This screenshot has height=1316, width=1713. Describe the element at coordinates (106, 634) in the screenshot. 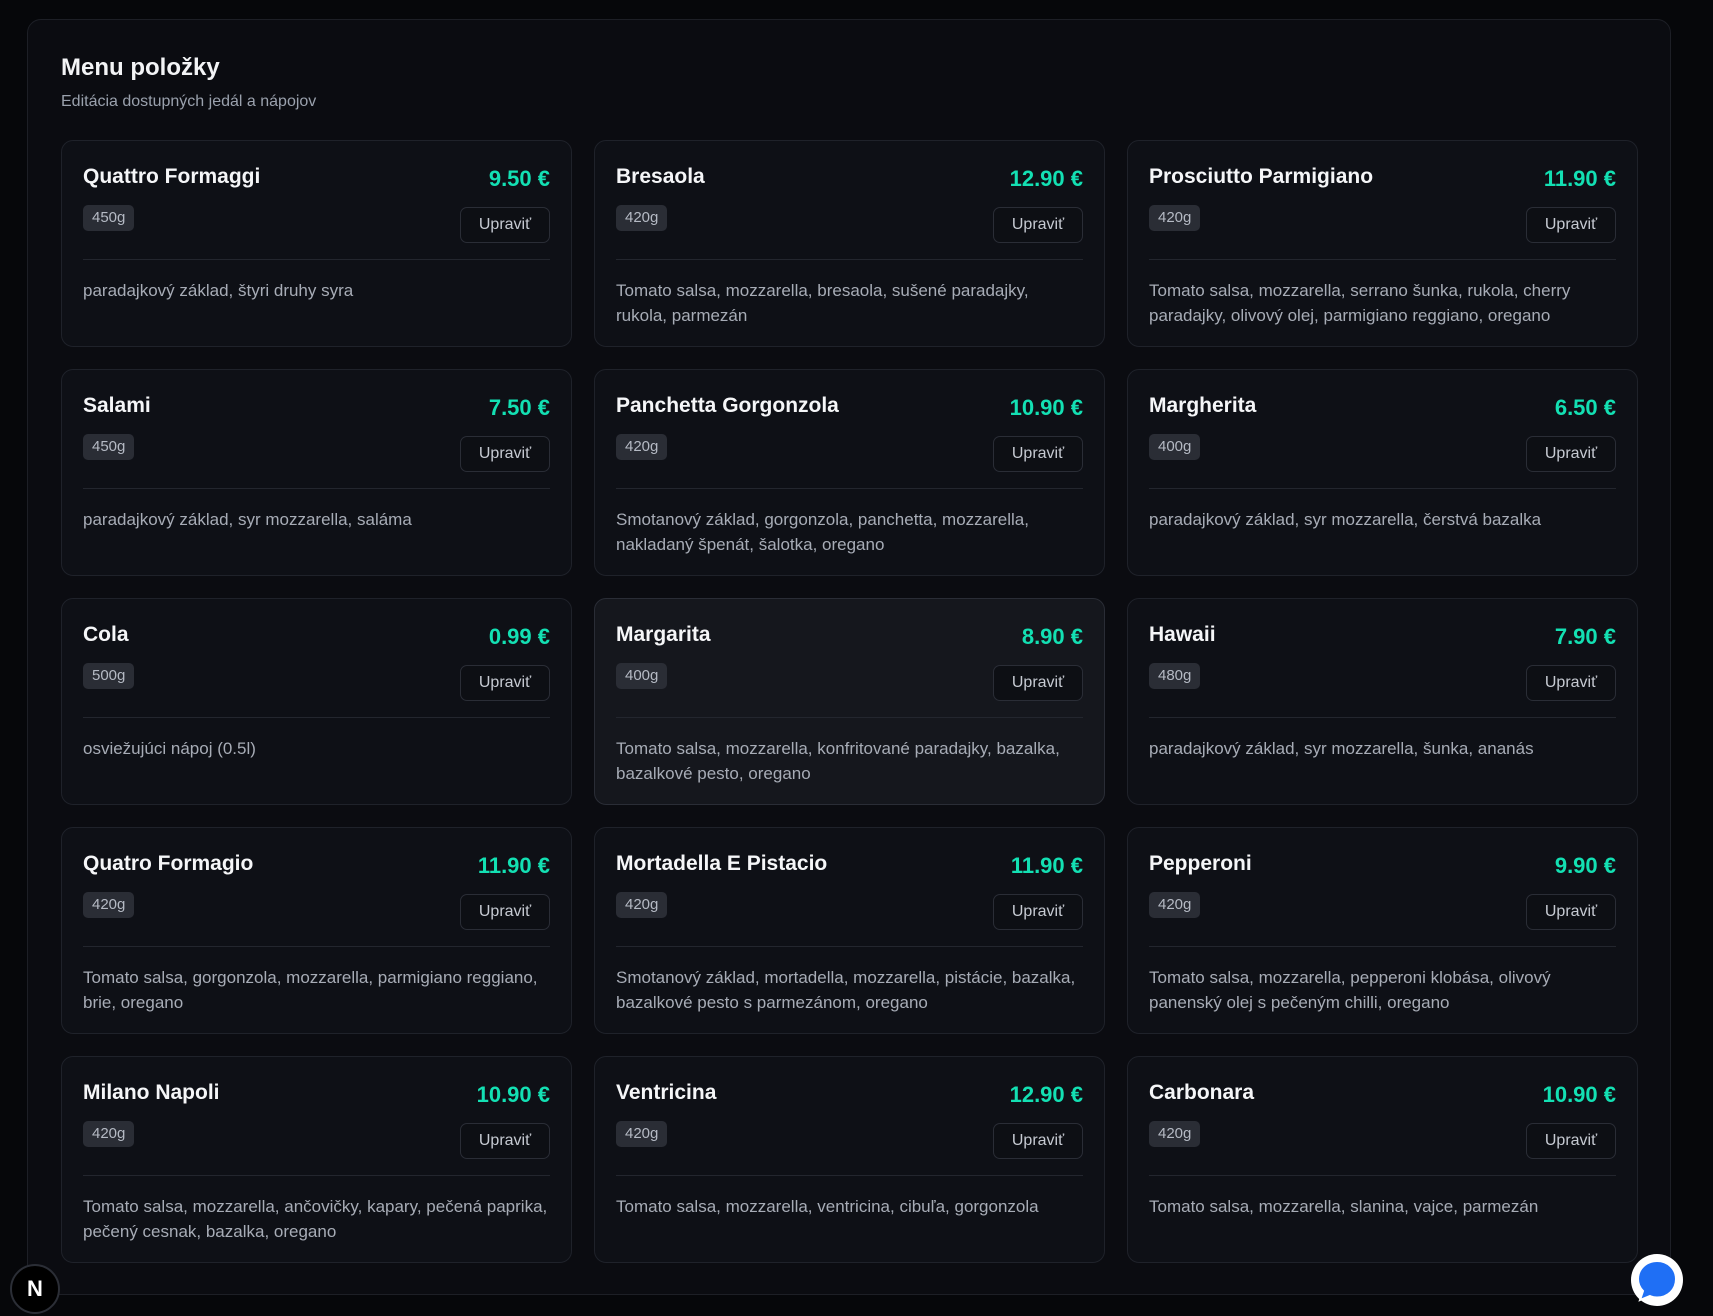

I see `menu-item-name: Cola` at that location.